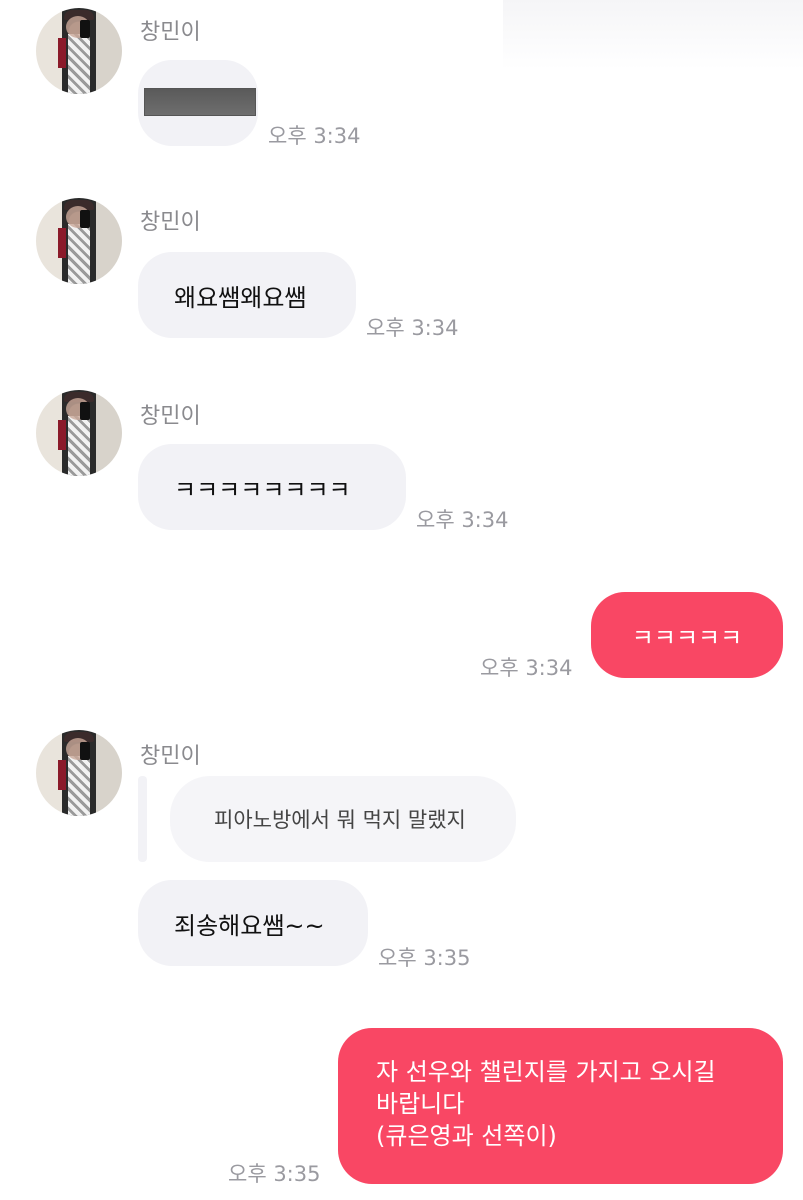 The height and width of the screenshot is (1200, 803). I want to click on message-line: 바랍니다, so click(420, 1104).